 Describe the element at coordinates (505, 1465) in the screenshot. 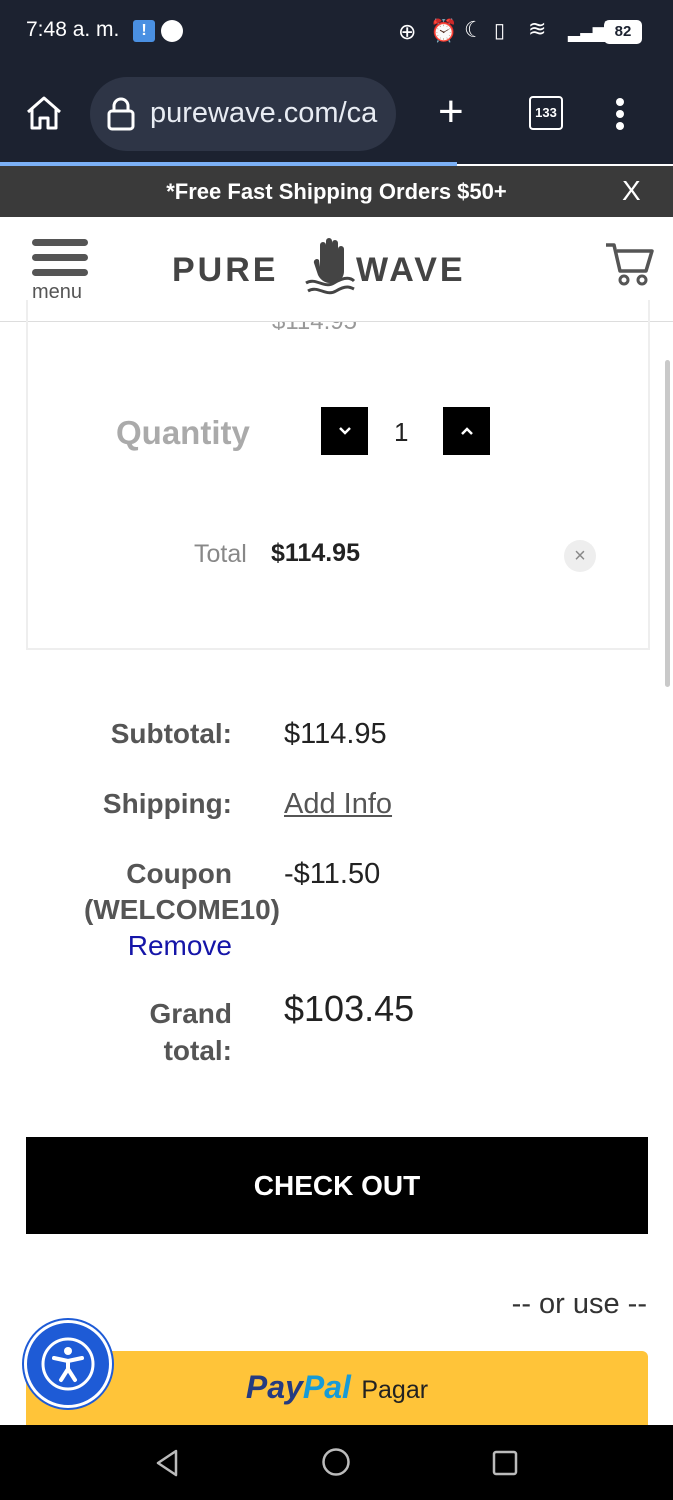

I see `recents-icon` at that location.